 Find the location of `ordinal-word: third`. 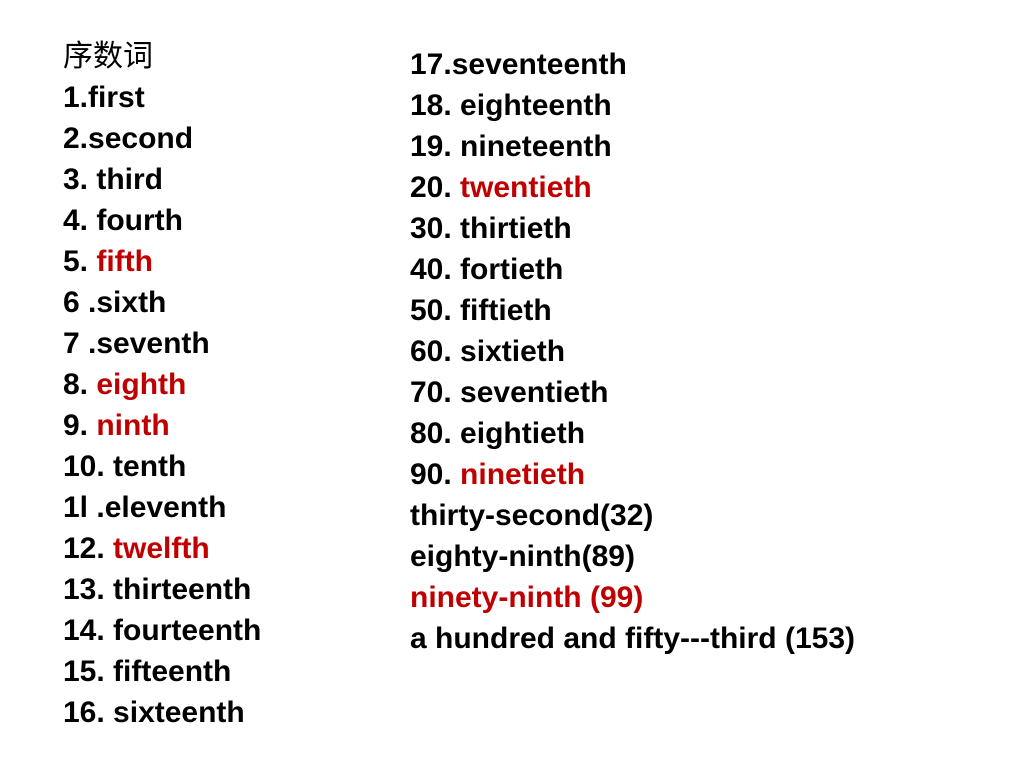

ordinal-word: third is located at coordinates (130, 179).